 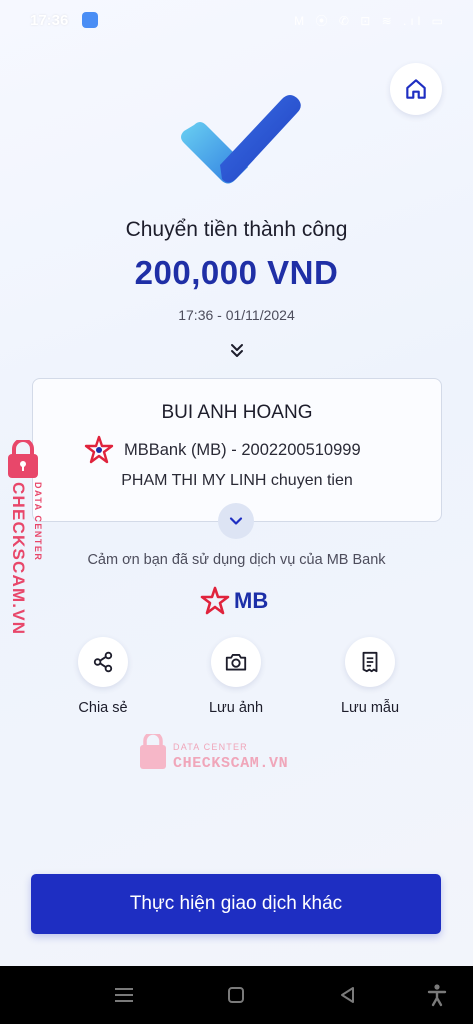 I want to click on mb-logo-text: MB, so click(x=251, y=600).